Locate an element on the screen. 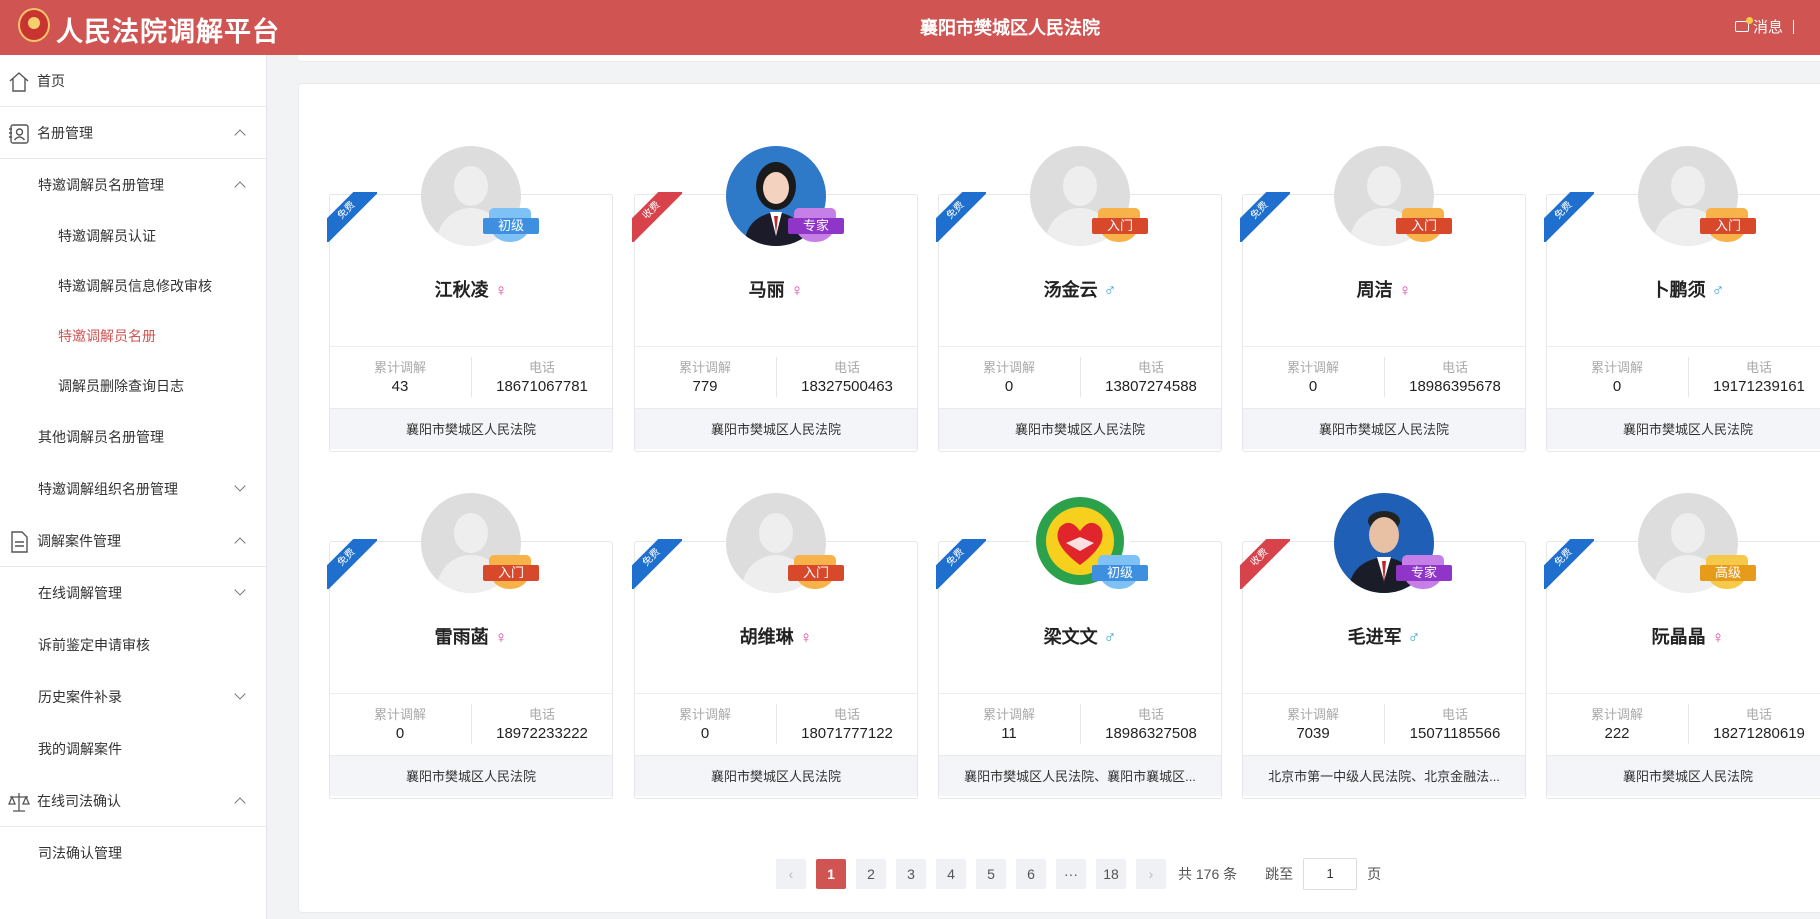 This screenshot has width=1820, height=919. mediator-name: 卜鹏须 ♂ is located at coordinates (1683, 289).